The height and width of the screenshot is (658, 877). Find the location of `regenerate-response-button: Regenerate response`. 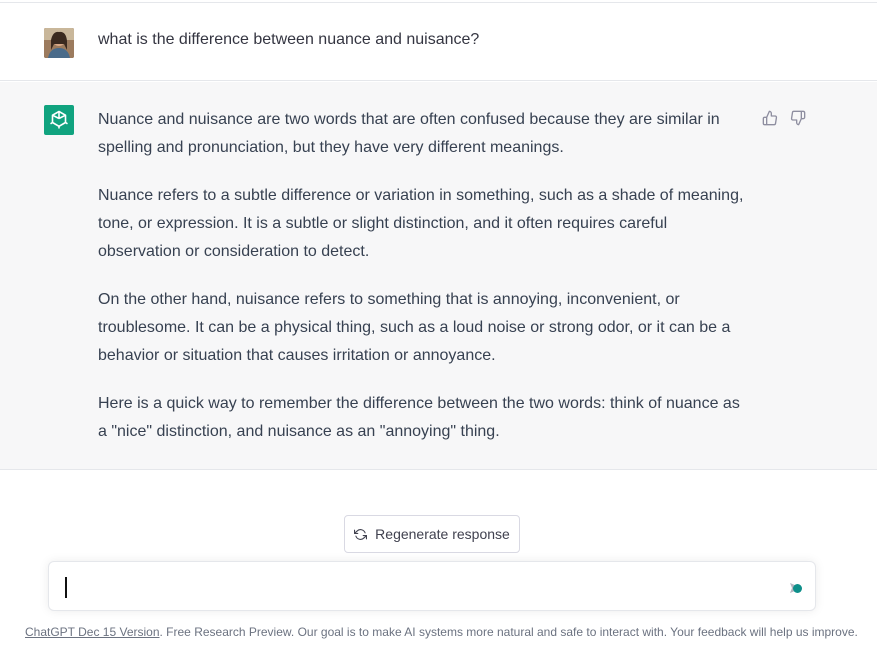

regenerate-response-button: Regenerate response is located at coordinates (432, 534).